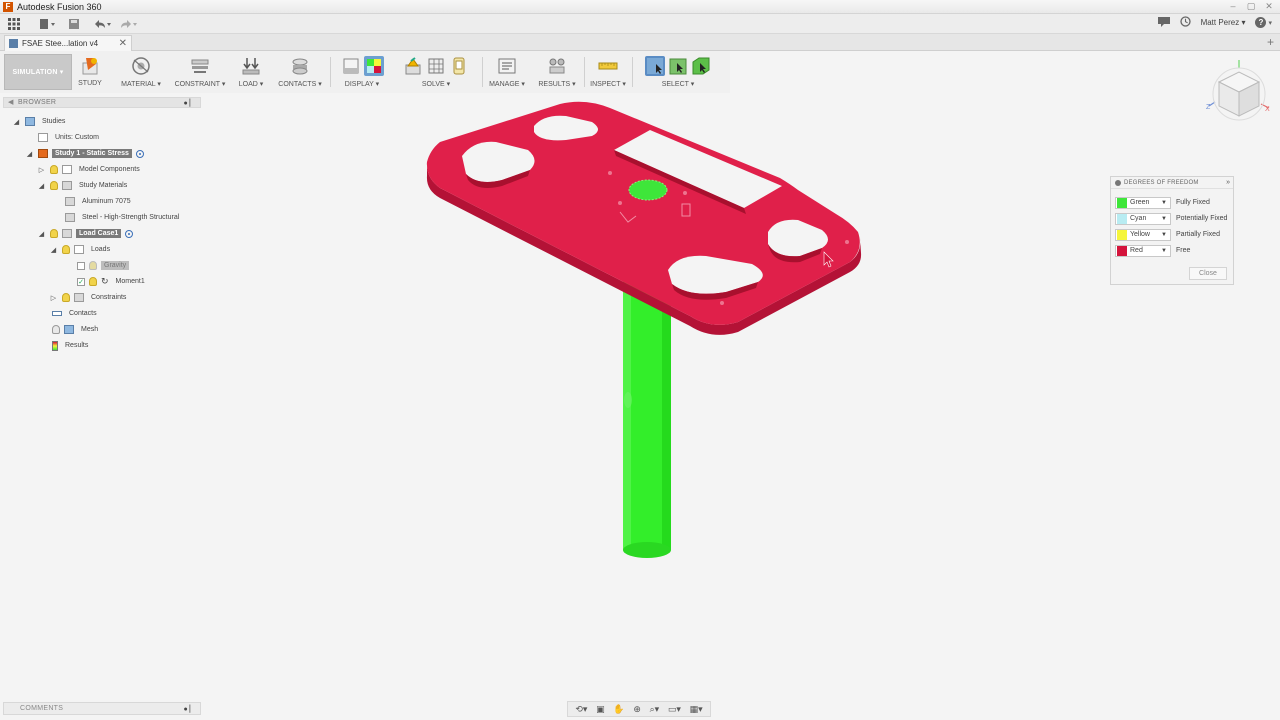  I want to click on constraint-group: CONSTRAINT ▾, so click(200, 72).